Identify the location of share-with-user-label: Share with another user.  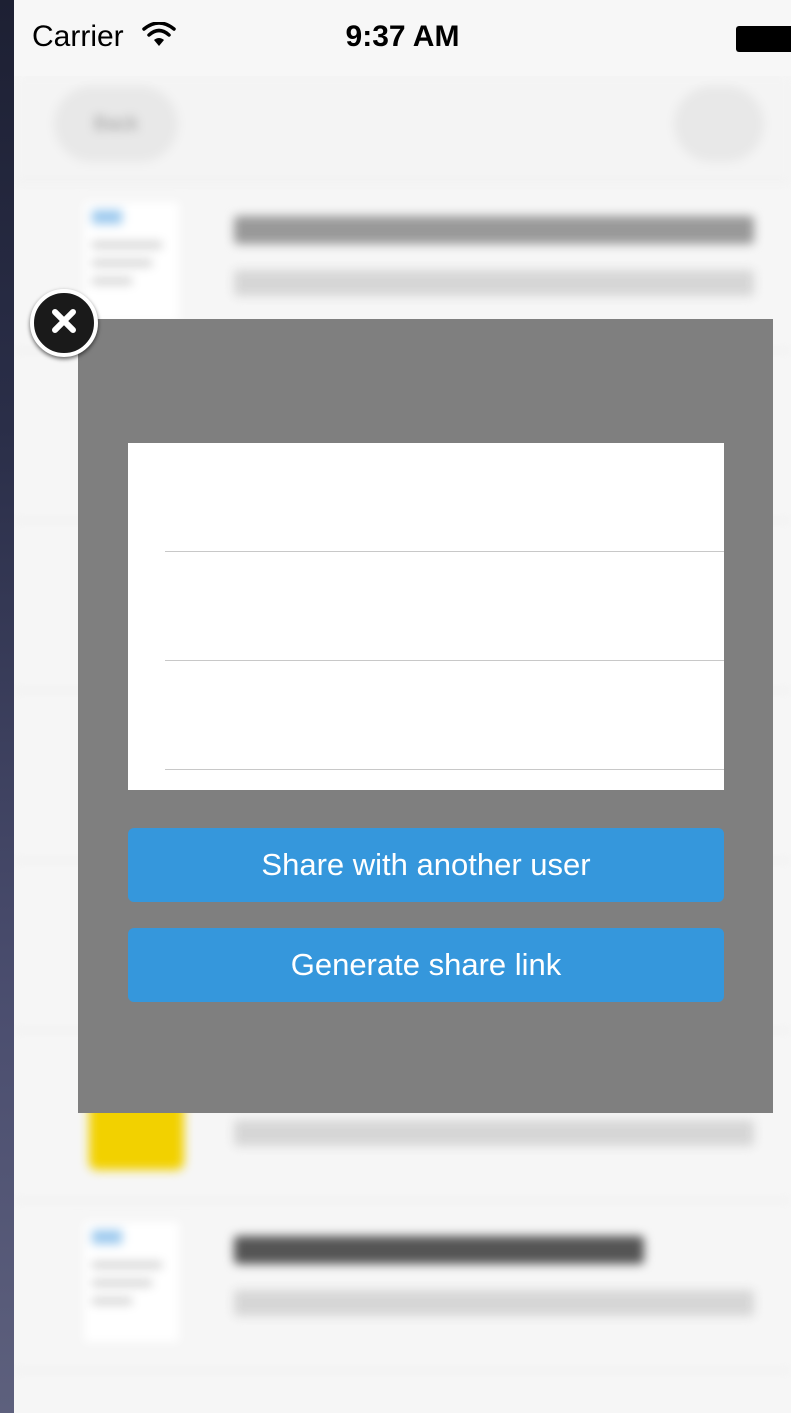
(426, 864).